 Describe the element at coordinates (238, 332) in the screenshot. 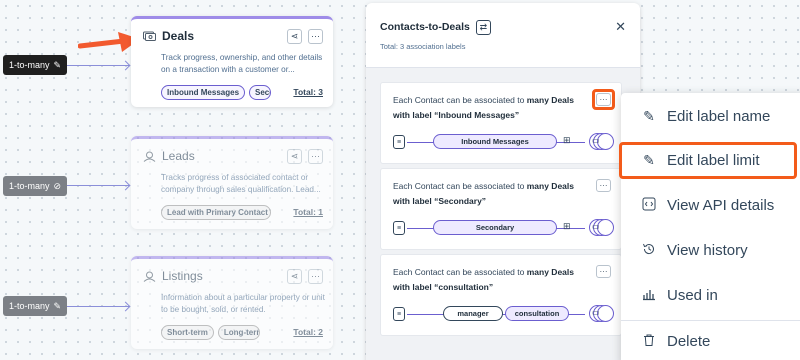

I see `label-tag: Long-term` at that location.